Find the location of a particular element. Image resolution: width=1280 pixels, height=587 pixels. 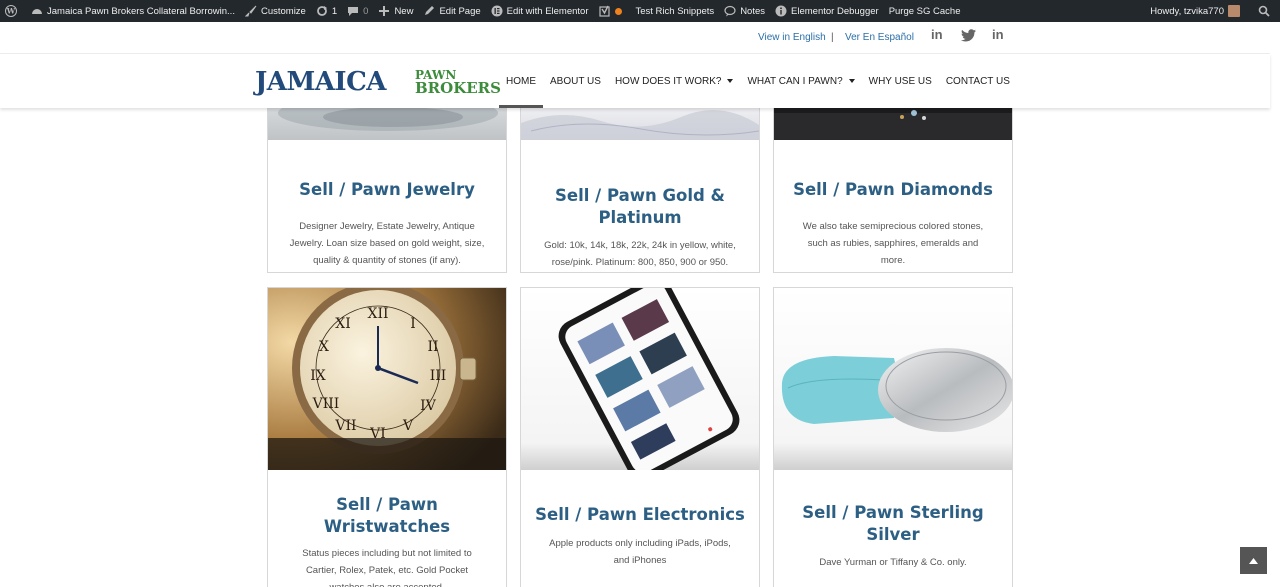

nav-label: CONTACT US is located at coordinates (977, 81).